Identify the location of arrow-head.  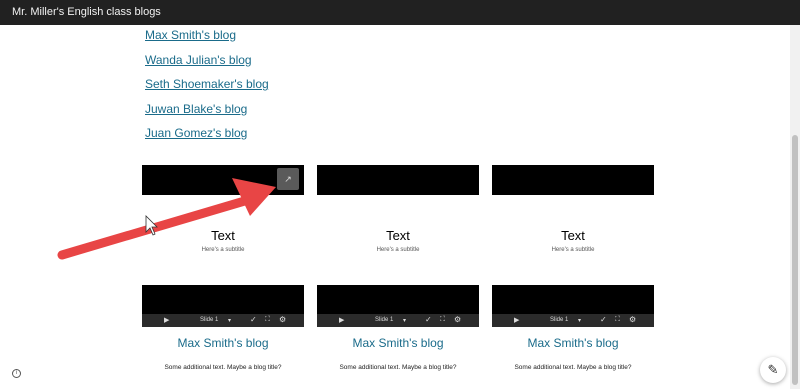
(254, 197).